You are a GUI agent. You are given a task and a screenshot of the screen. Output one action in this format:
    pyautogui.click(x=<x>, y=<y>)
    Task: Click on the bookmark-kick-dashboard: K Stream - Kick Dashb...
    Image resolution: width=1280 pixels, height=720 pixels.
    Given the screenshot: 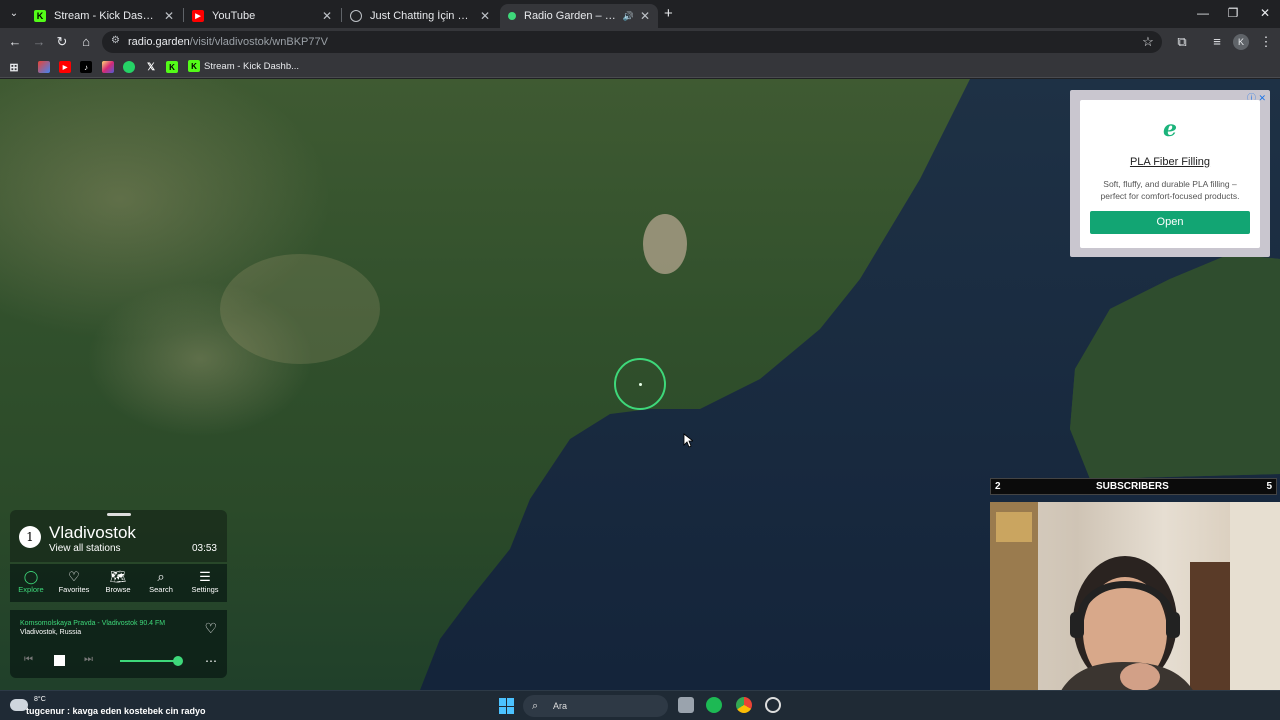 What is the action you would take?
    pyautogui.click(x=243, y=66)
    